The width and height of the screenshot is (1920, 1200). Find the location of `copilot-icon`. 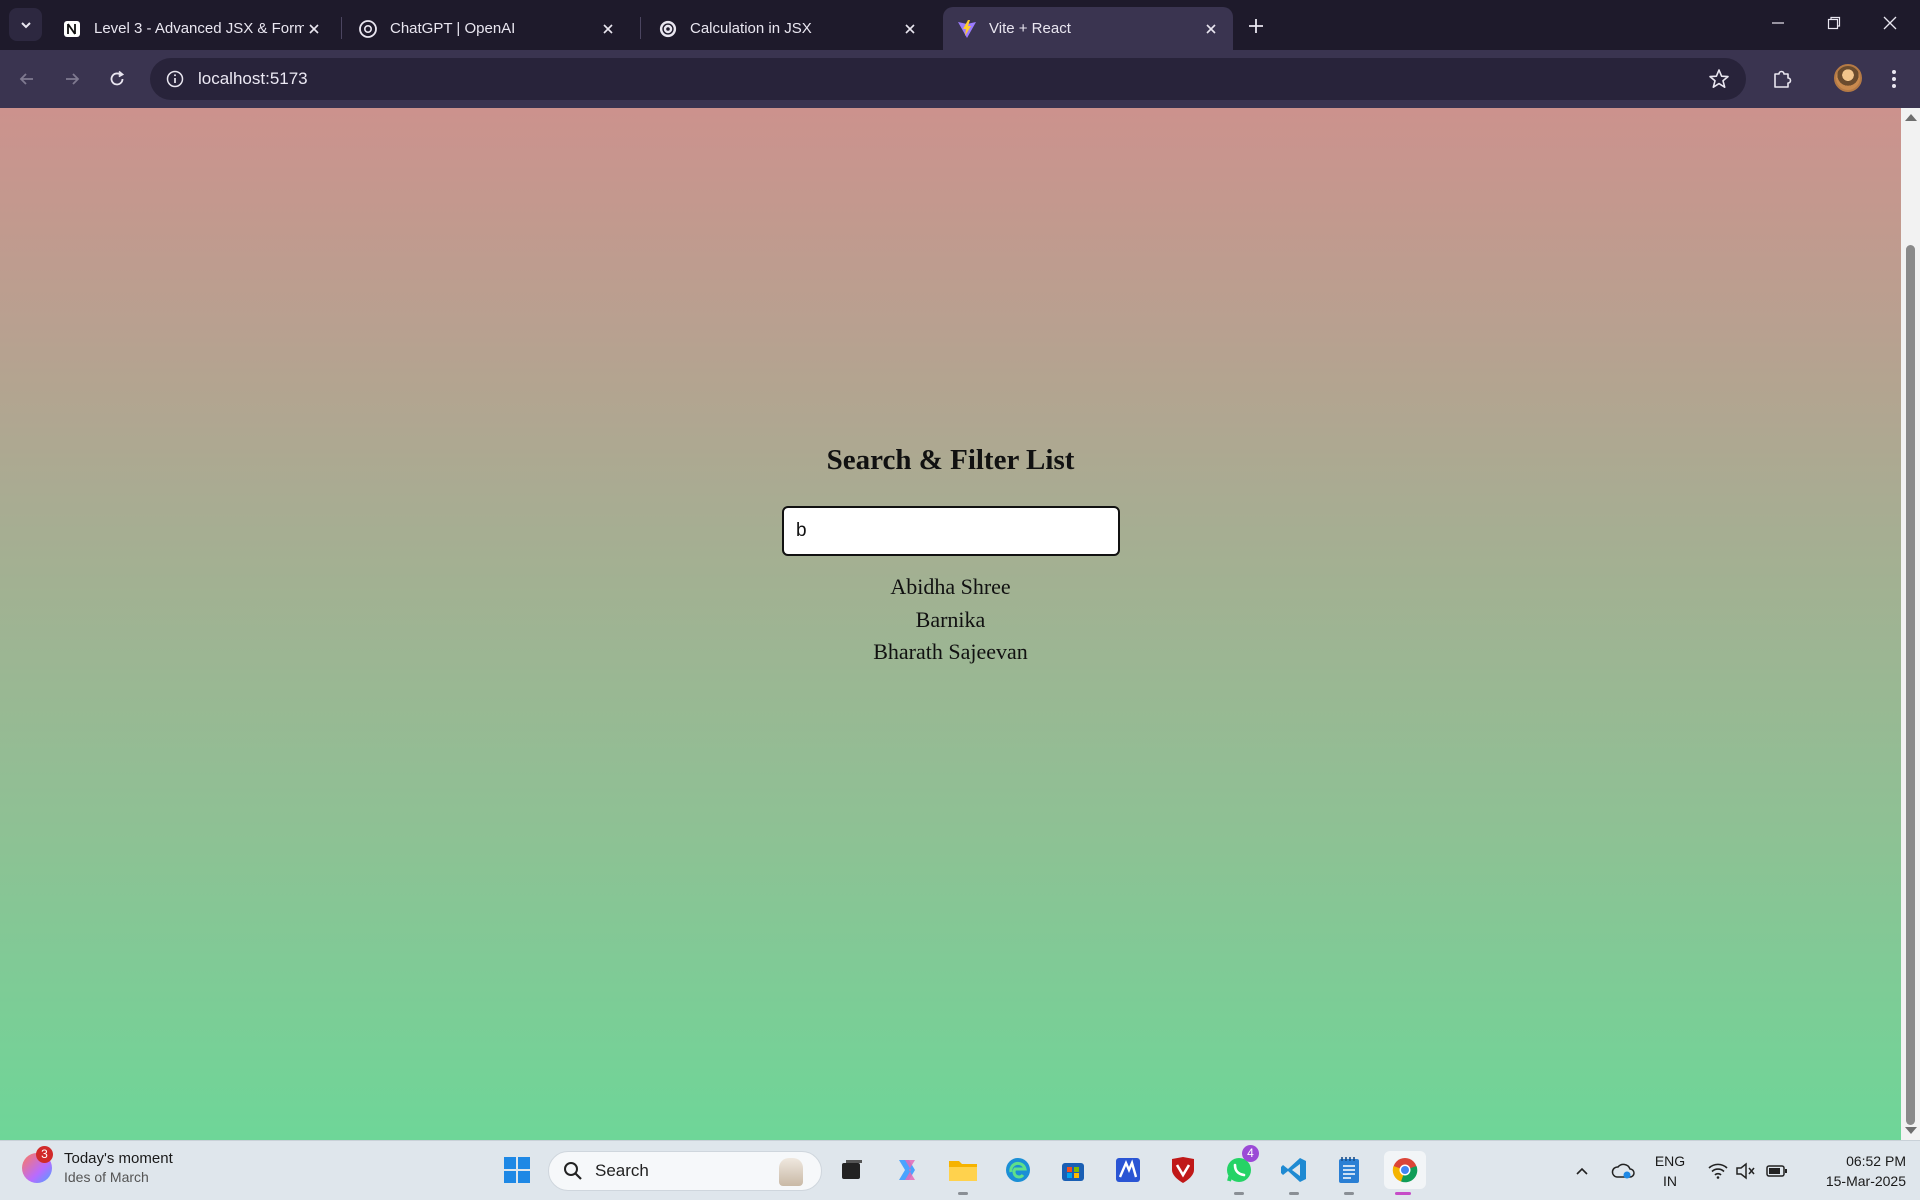

copilot-icon is located at coordinates (907, 1170).